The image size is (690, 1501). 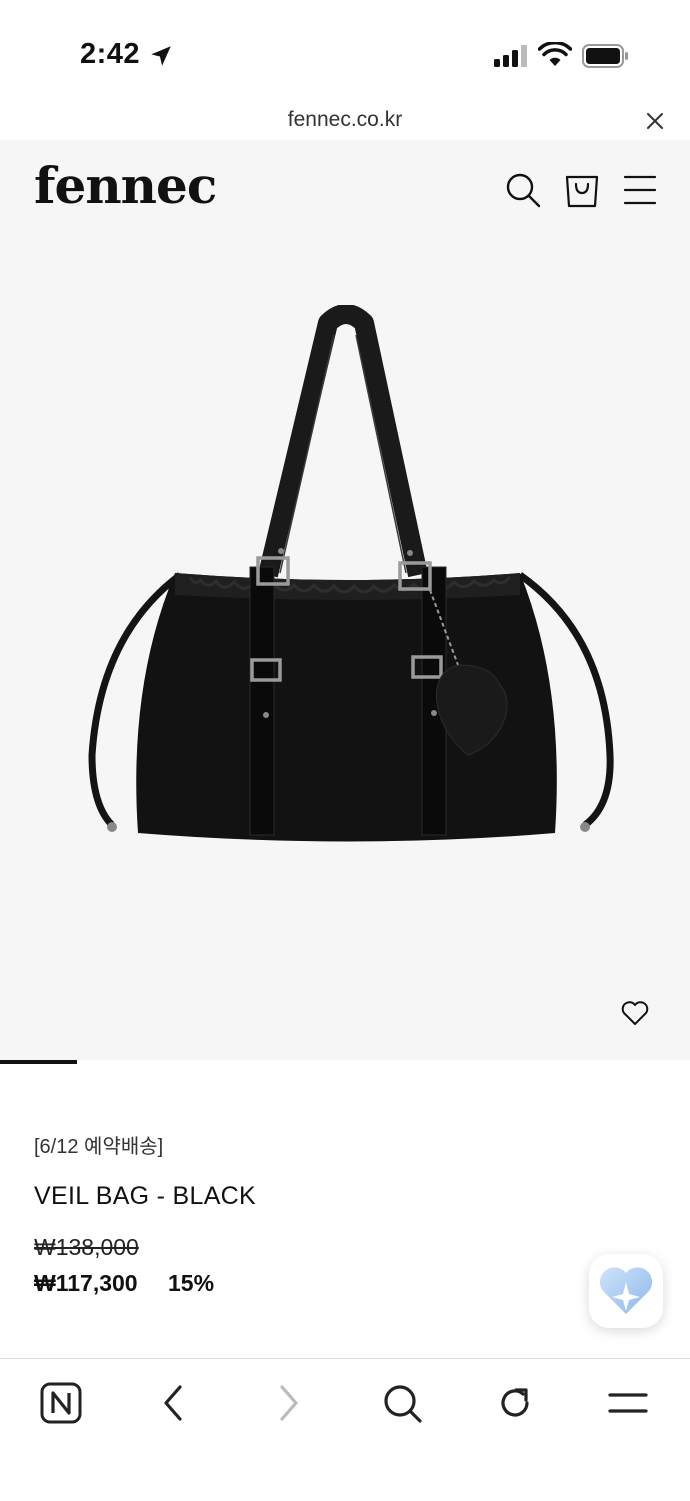 I want to click on discount-rate: 15%, so click(x=191, y=1283).